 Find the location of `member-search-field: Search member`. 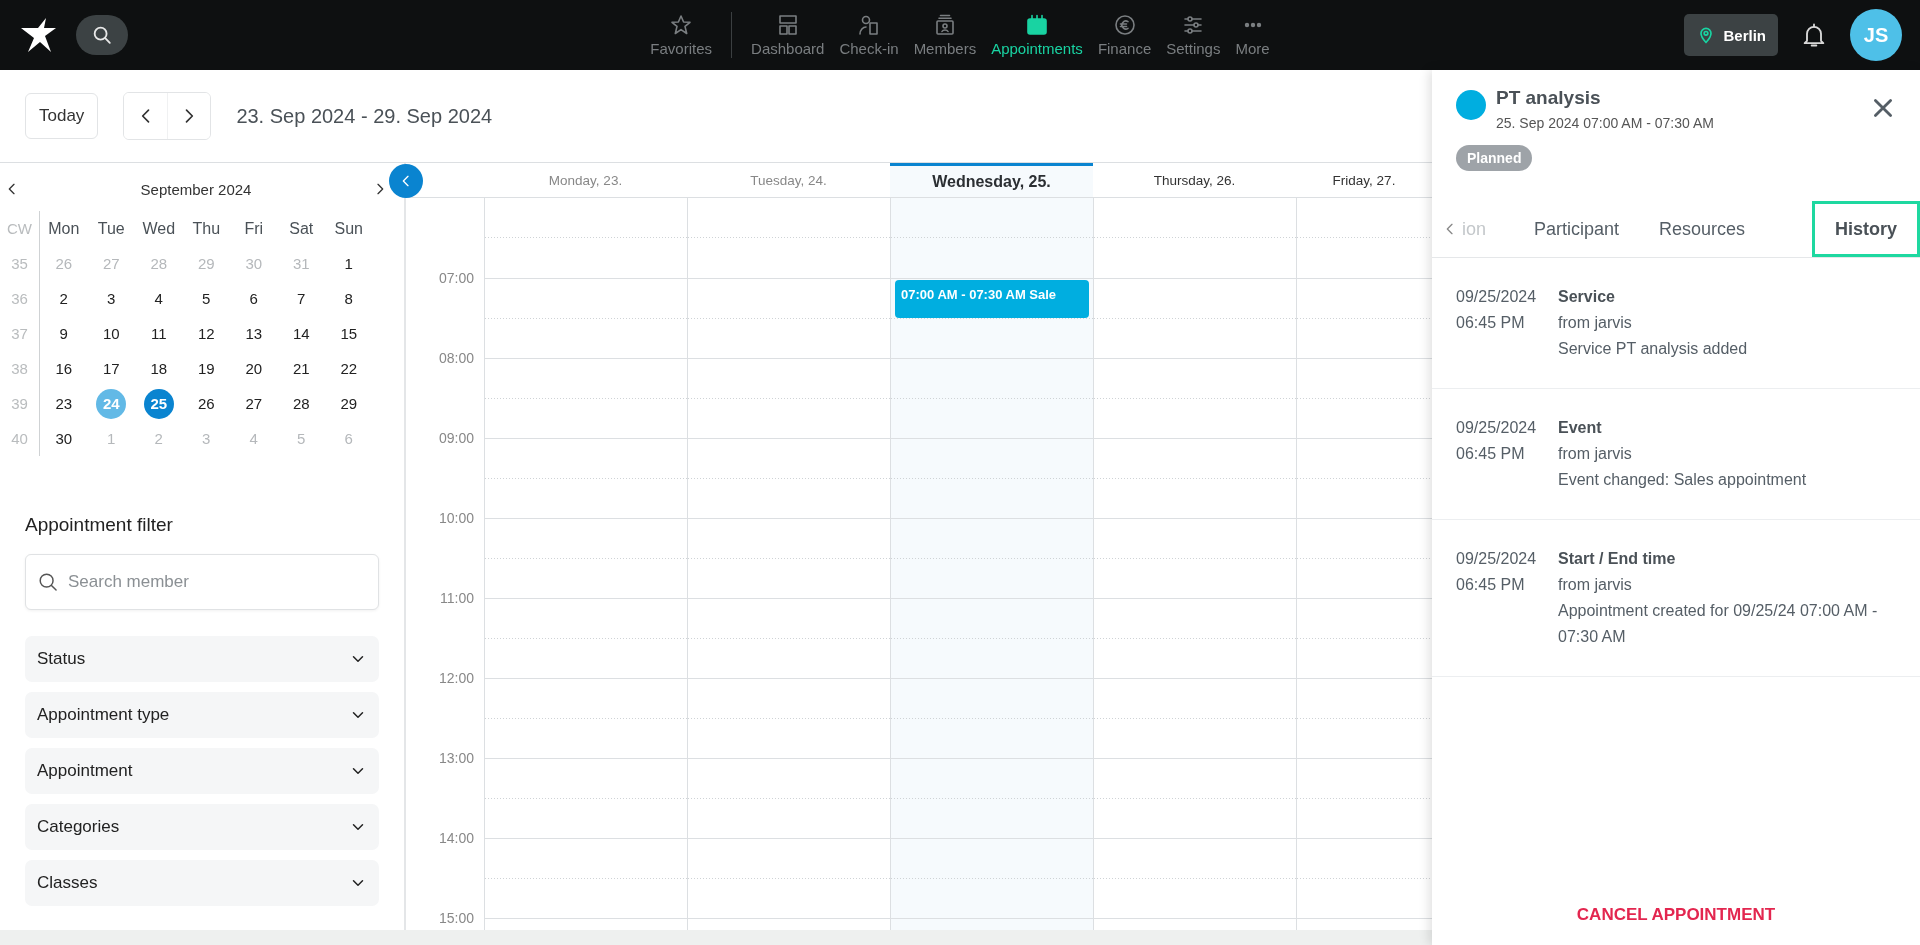

member-search-field: Search member is located at coordinates (202, 582).